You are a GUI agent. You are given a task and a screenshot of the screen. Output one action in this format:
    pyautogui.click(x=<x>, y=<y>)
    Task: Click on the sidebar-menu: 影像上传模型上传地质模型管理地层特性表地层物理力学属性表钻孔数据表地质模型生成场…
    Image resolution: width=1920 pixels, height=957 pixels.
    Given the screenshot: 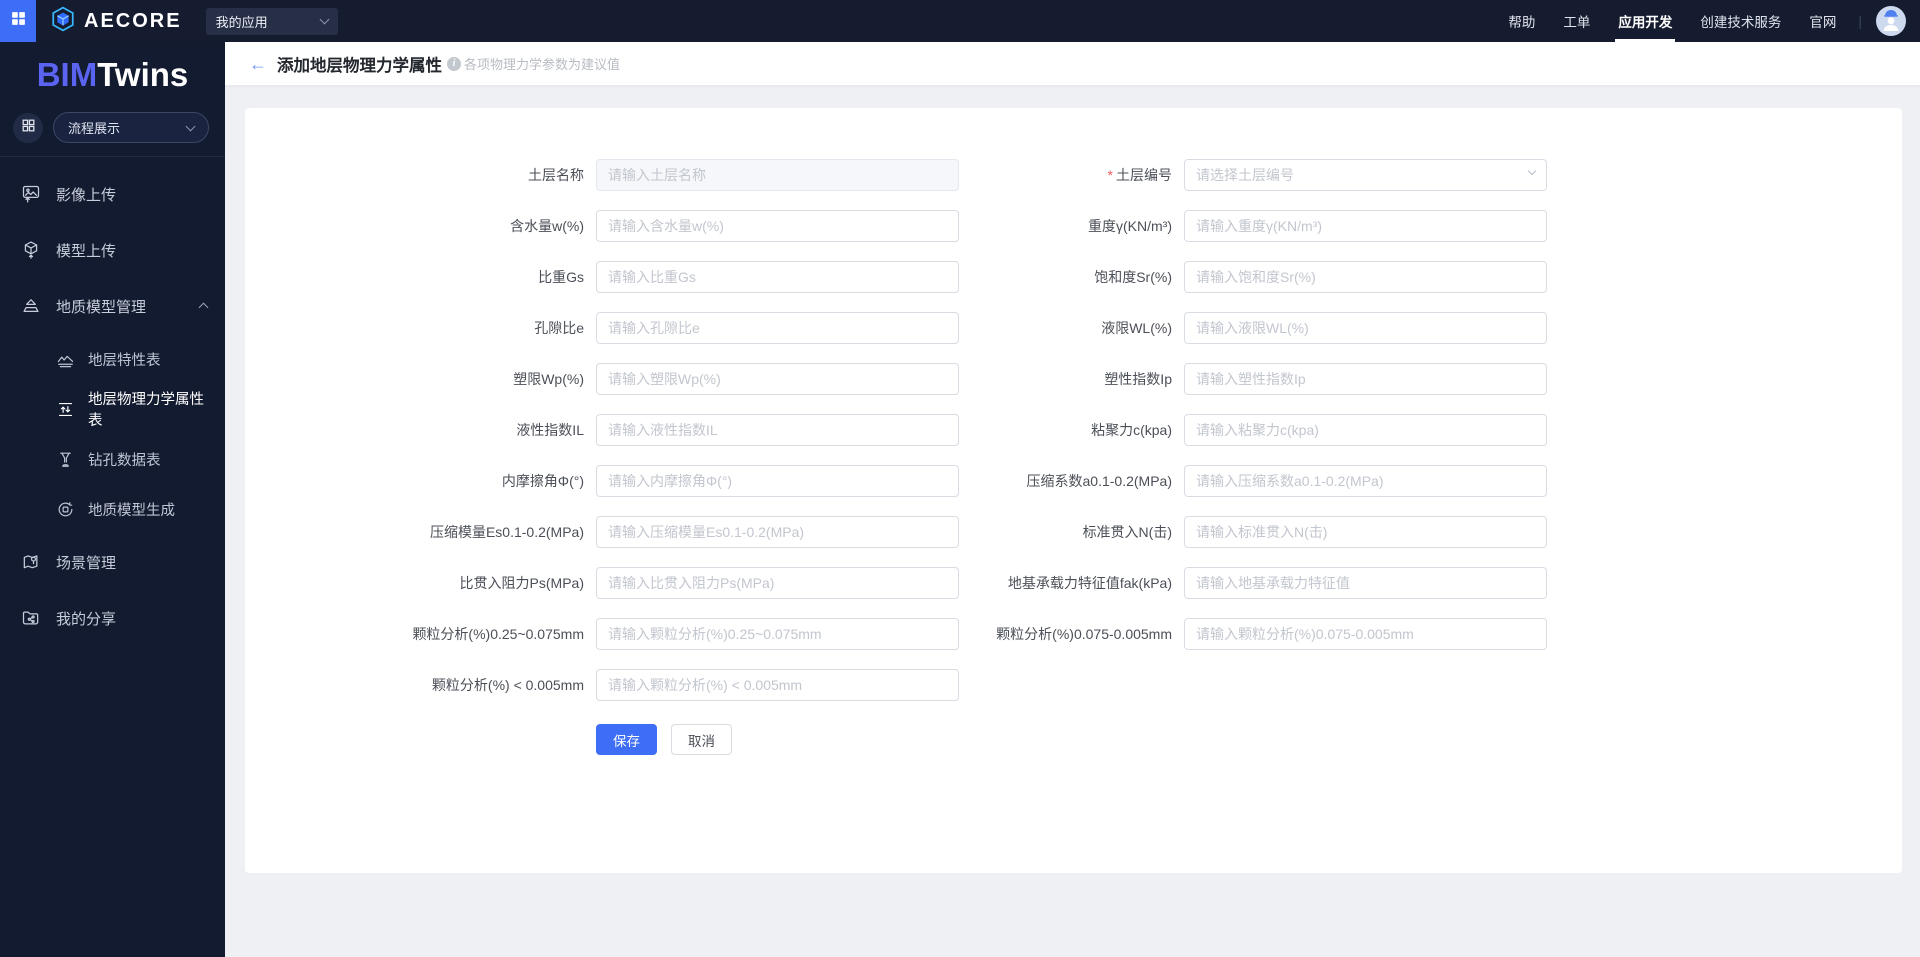 What is the action you would take?
    pyautogui.click(x=112, y=401)
    